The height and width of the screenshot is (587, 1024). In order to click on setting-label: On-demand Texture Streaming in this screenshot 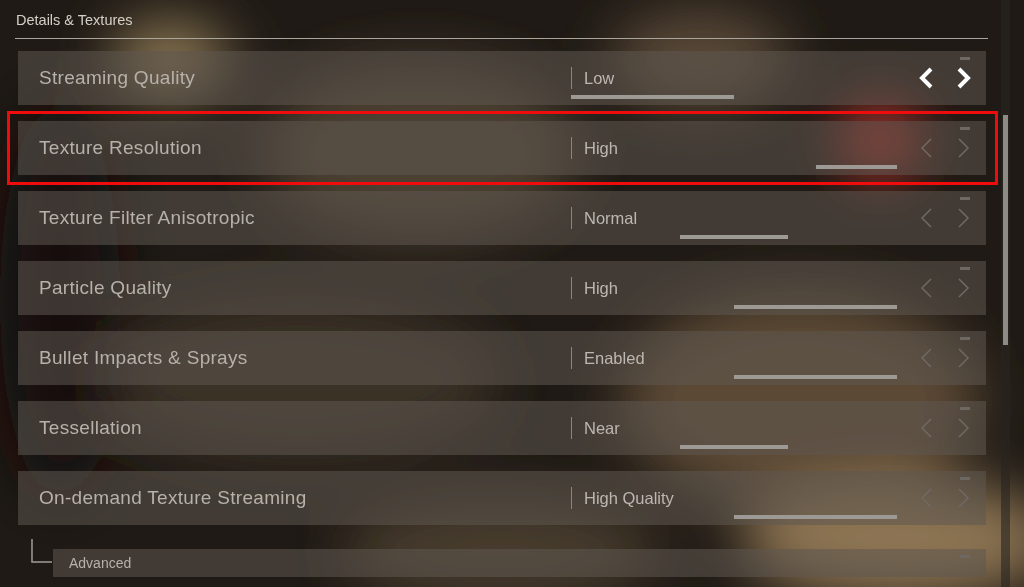, I will do `click(173, 497)`.